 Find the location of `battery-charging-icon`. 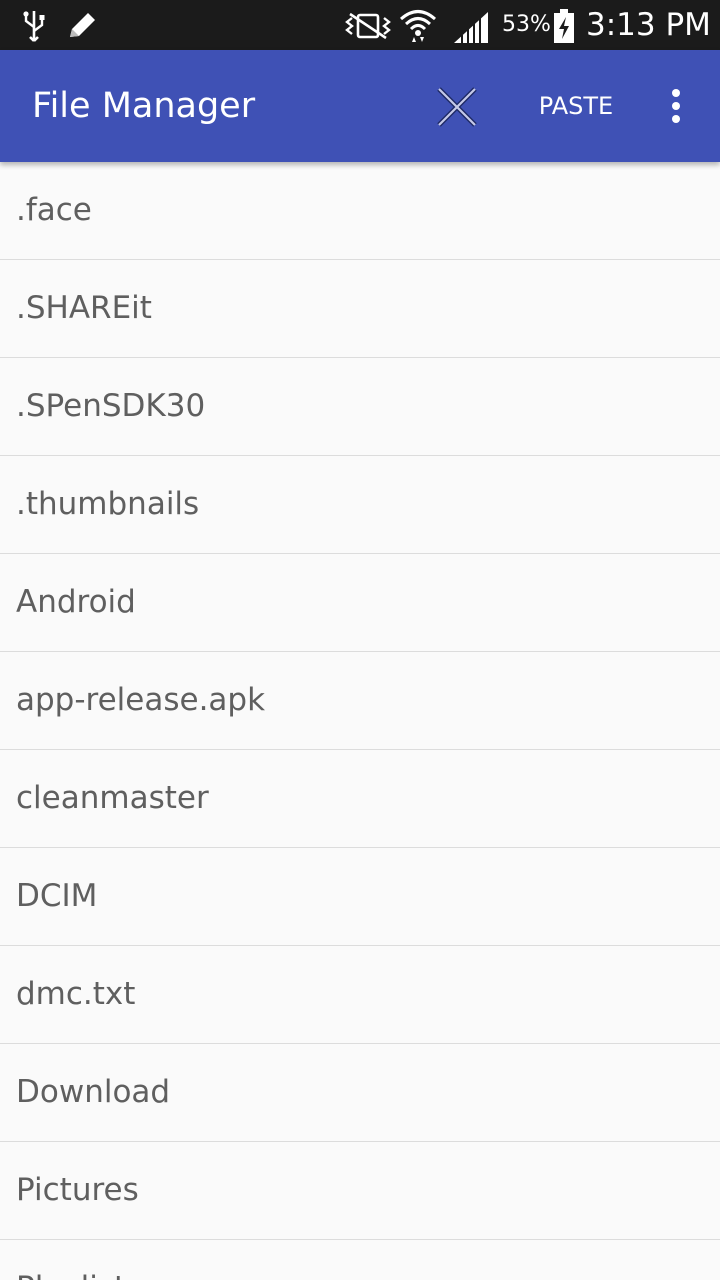

battery-charging-icon is located at coordinates (564, 26).